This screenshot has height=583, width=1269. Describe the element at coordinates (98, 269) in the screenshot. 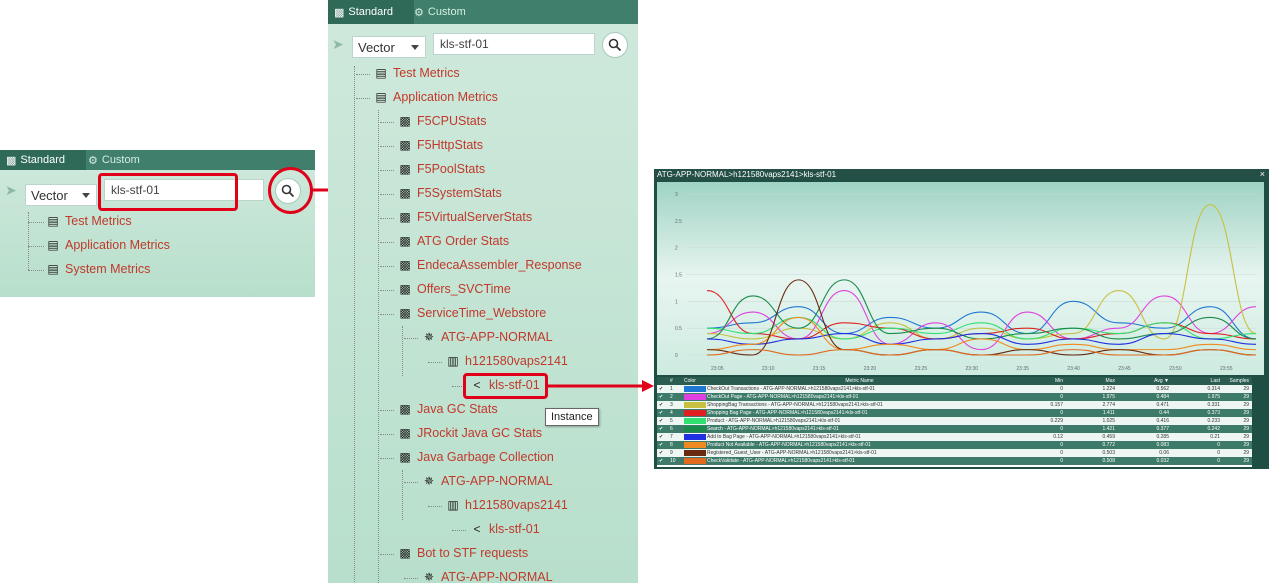

I see `tree-item: ▤ System Metrics` at that location.